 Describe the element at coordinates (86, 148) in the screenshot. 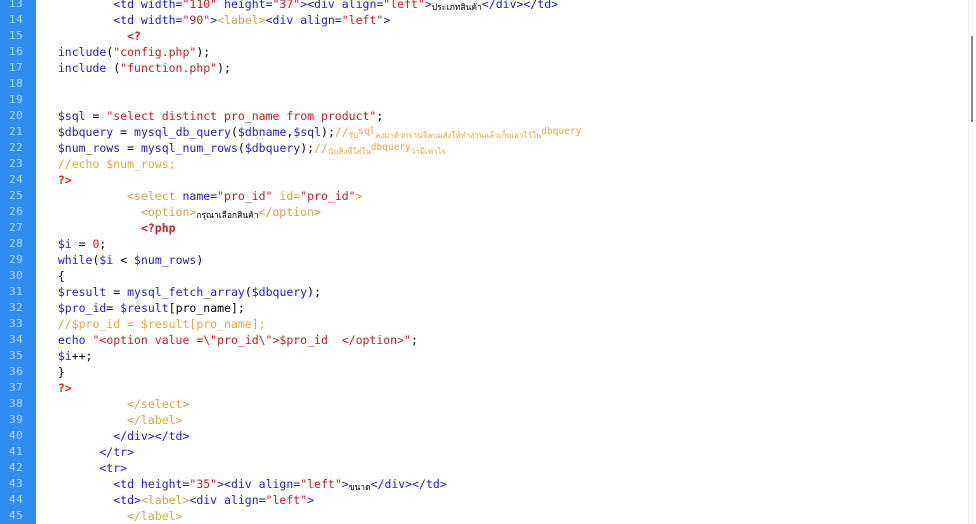

I see `tok-var-num-rows: $num_rows` at that location.